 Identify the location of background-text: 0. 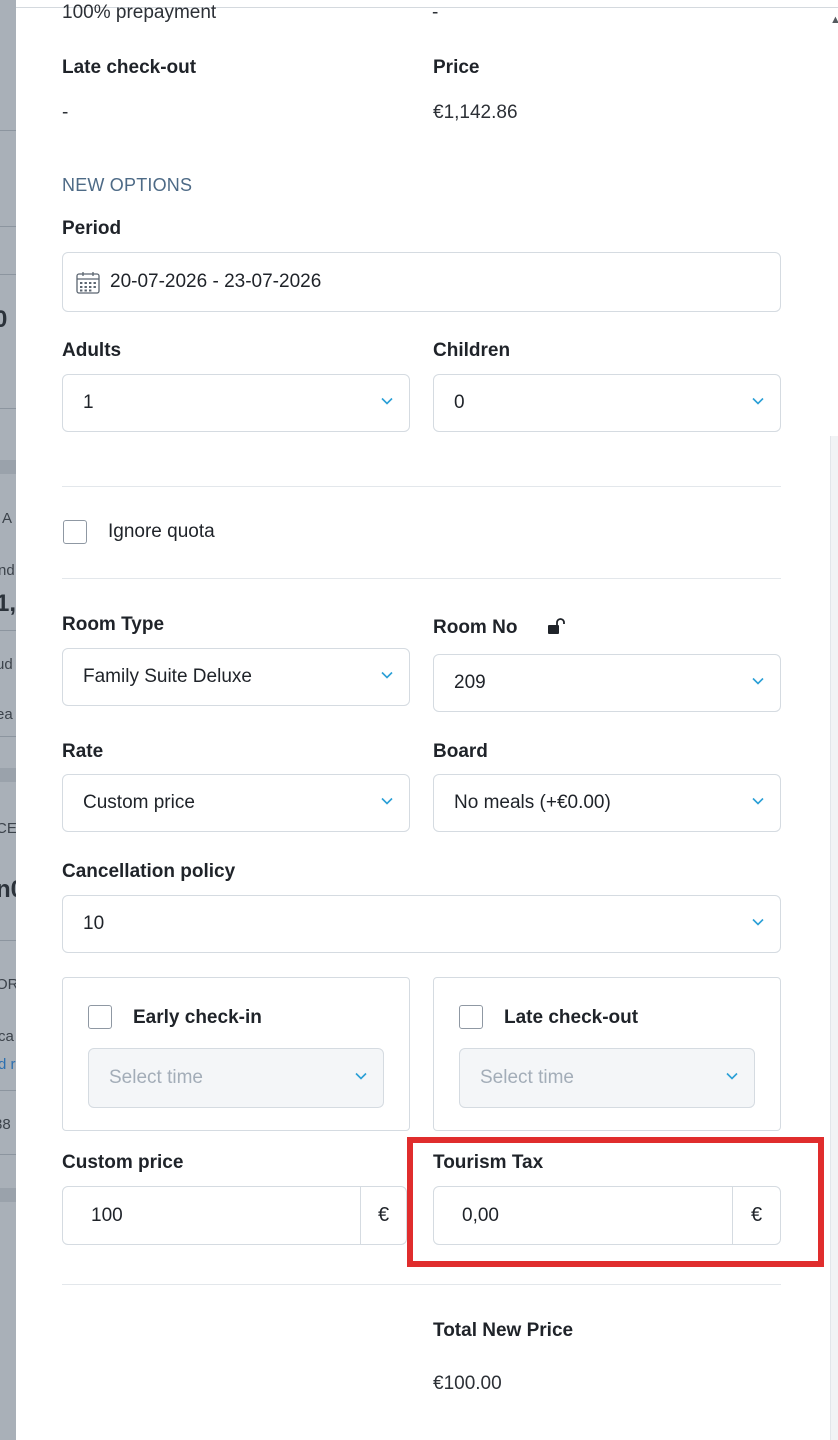
(4, 319).